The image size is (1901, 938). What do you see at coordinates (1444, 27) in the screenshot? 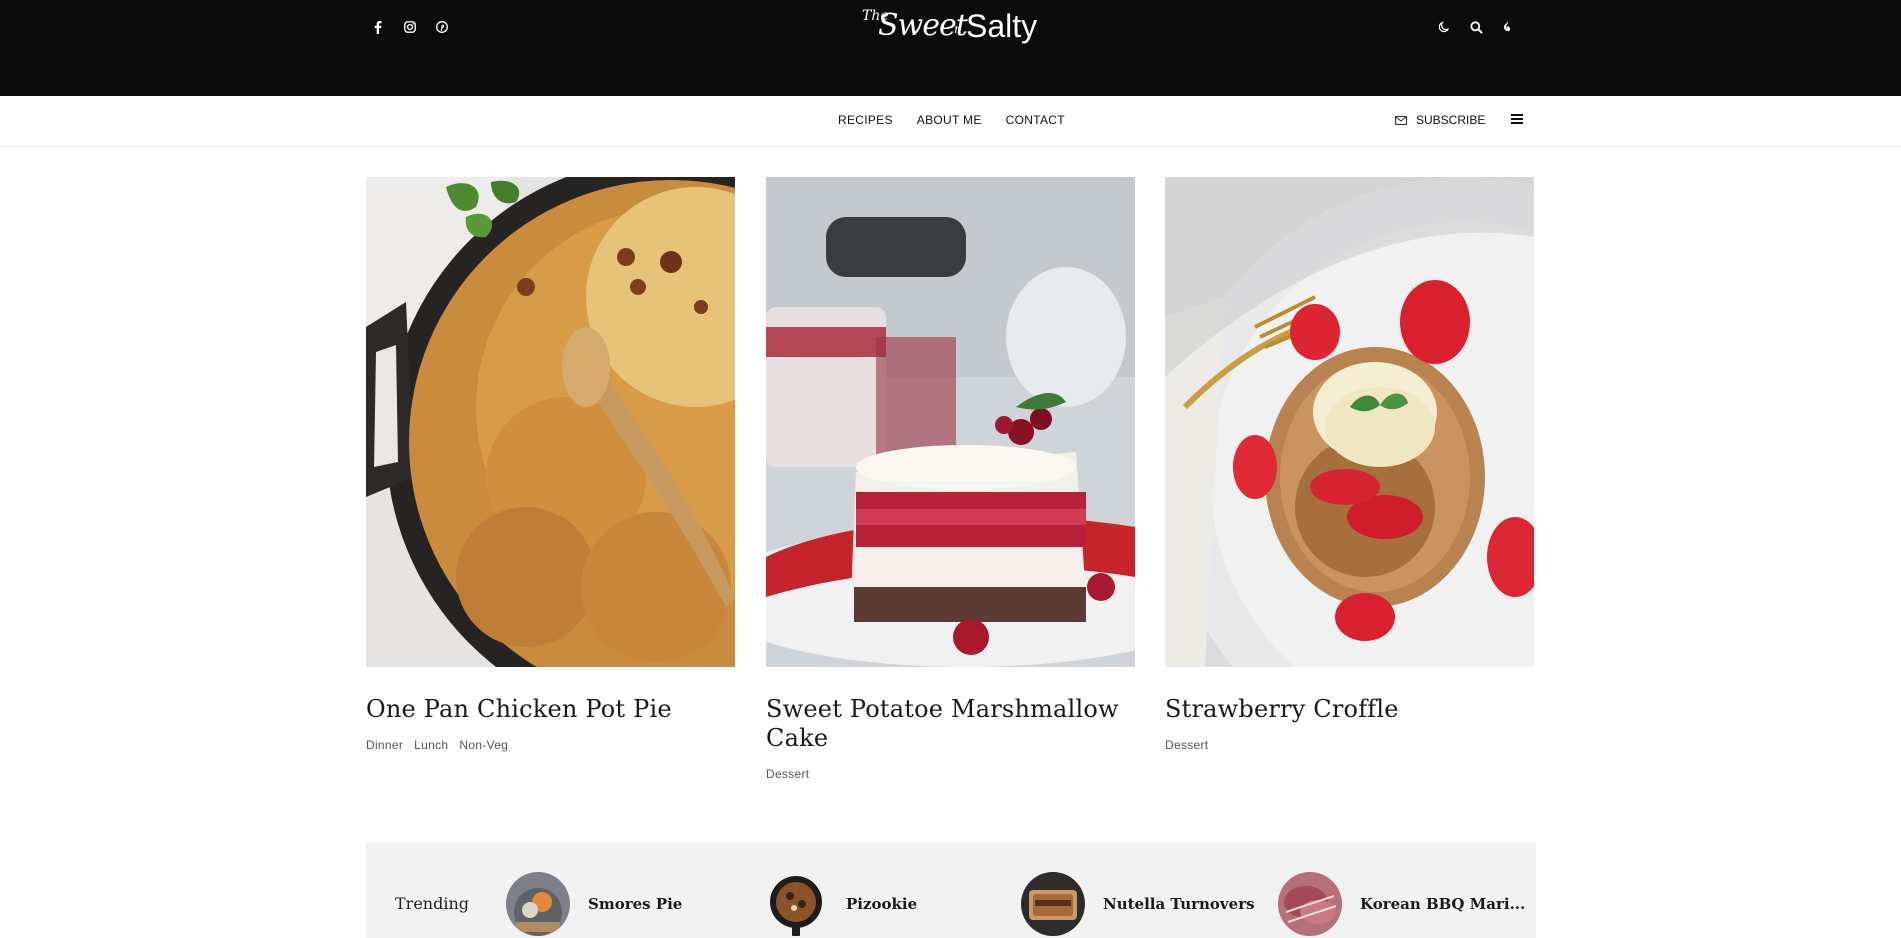
I see `dark-mode-icon` at bounding box center [1444, 27].